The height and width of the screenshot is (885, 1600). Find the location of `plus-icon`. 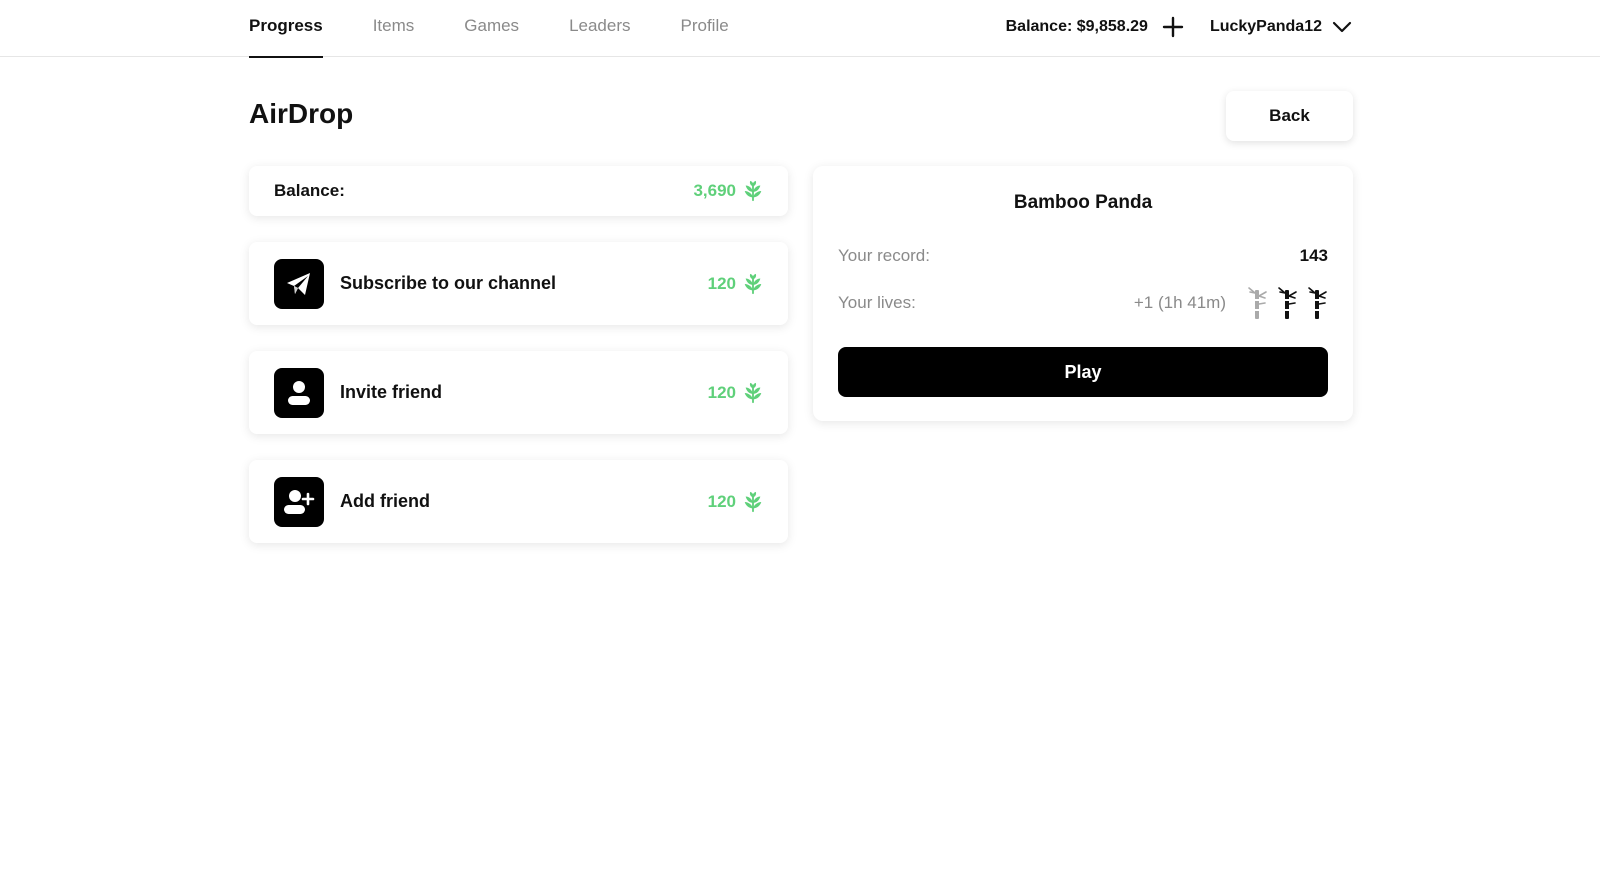

plus-icon is located at coordinates (1173, 27).